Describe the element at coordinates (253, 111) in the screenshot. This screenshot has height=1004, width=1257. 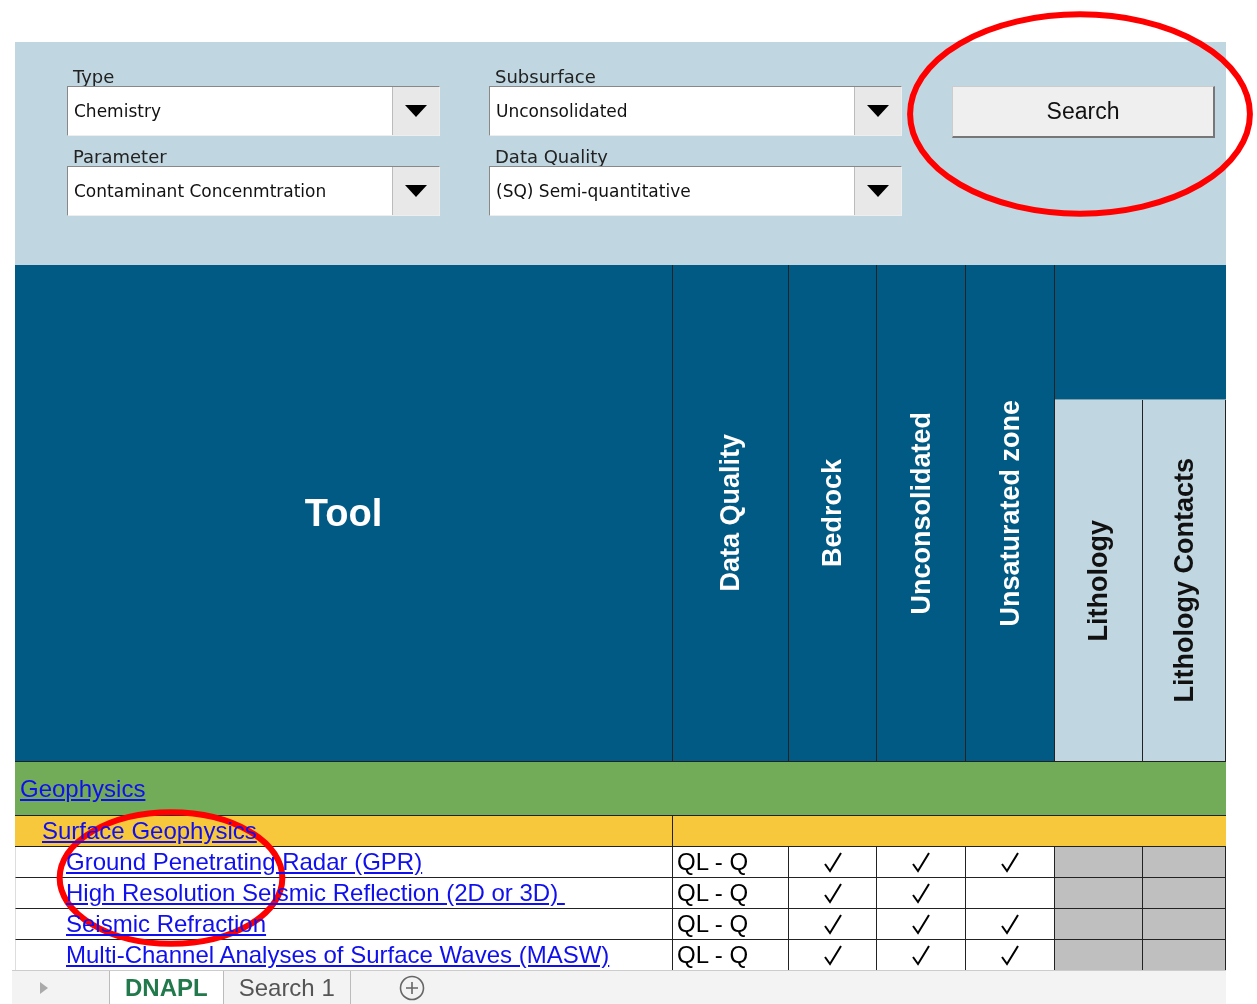
I see `dropdown: Chemistry` at that location.